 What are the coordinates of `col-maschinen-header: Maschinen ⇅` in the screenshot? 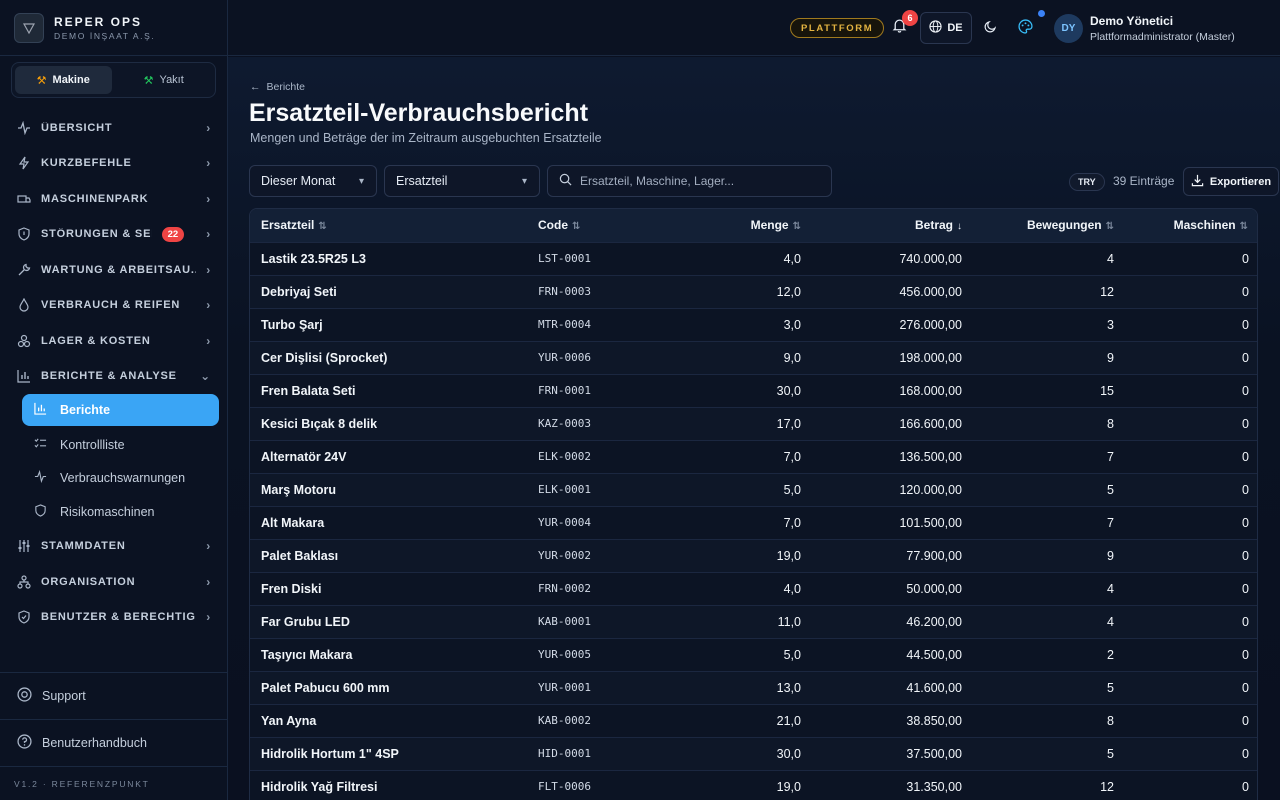 It's located at (1191, 225).